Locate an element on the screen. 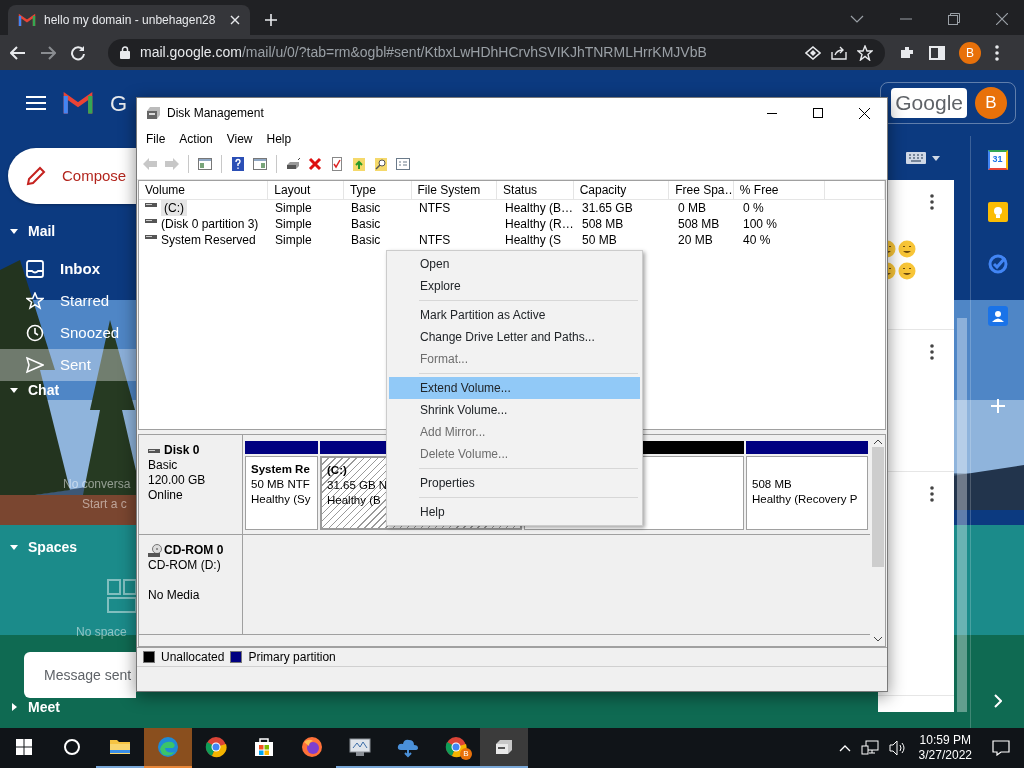  table-cell: 100 % is located at coordinates (760, 224).